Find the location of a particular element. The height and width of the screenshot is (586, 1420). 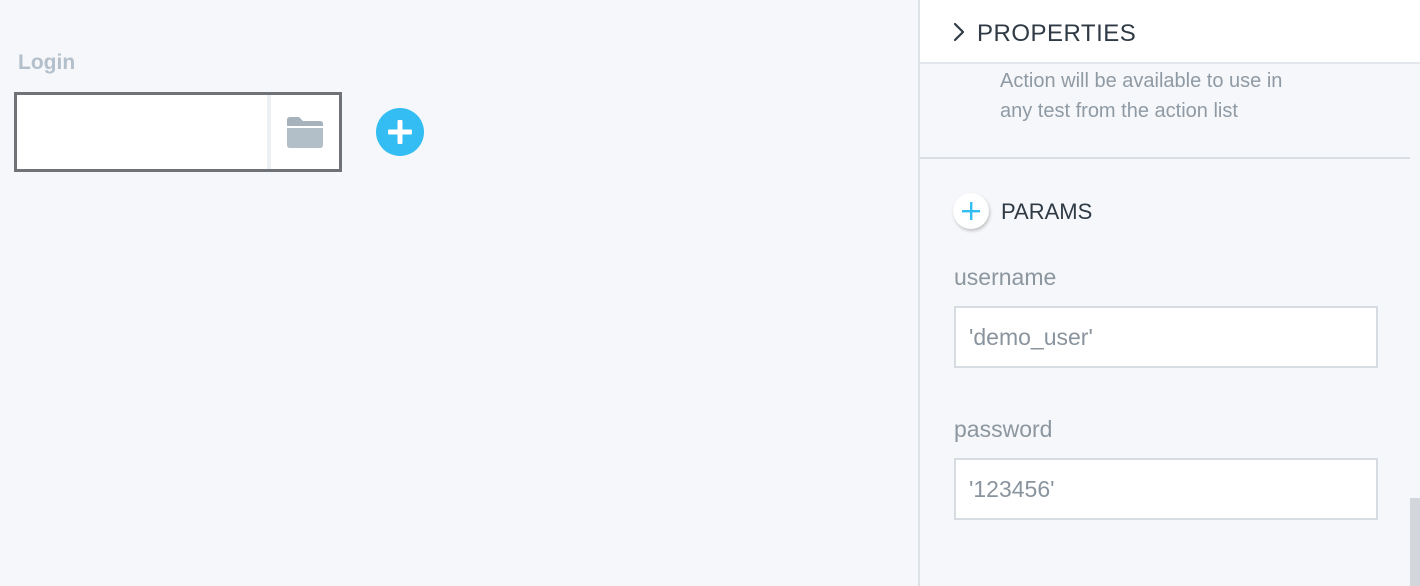

step-title: Login is located at coordinates (47, 62).